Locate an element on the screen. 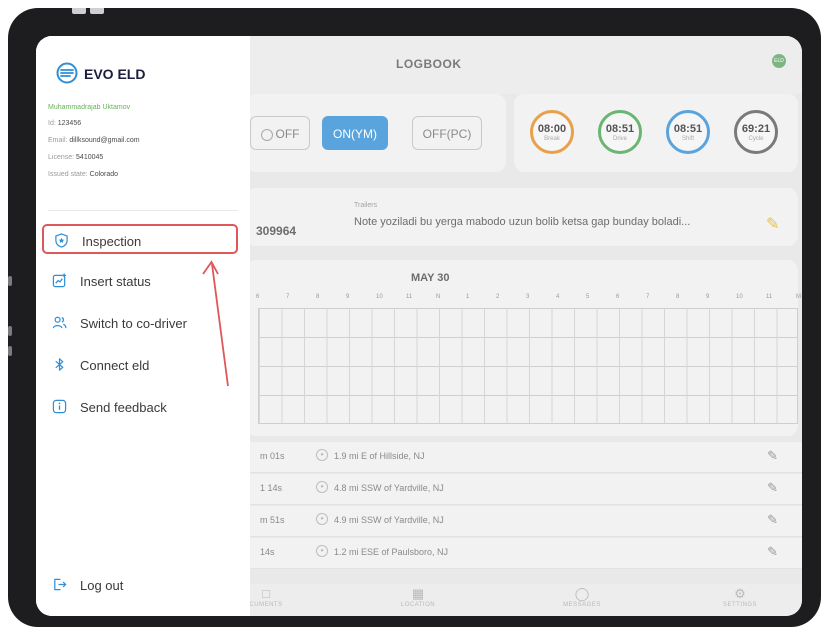 This screenshot has width=825, height=633. menu-item-label: Insert status is located at coordinates (115, 281).